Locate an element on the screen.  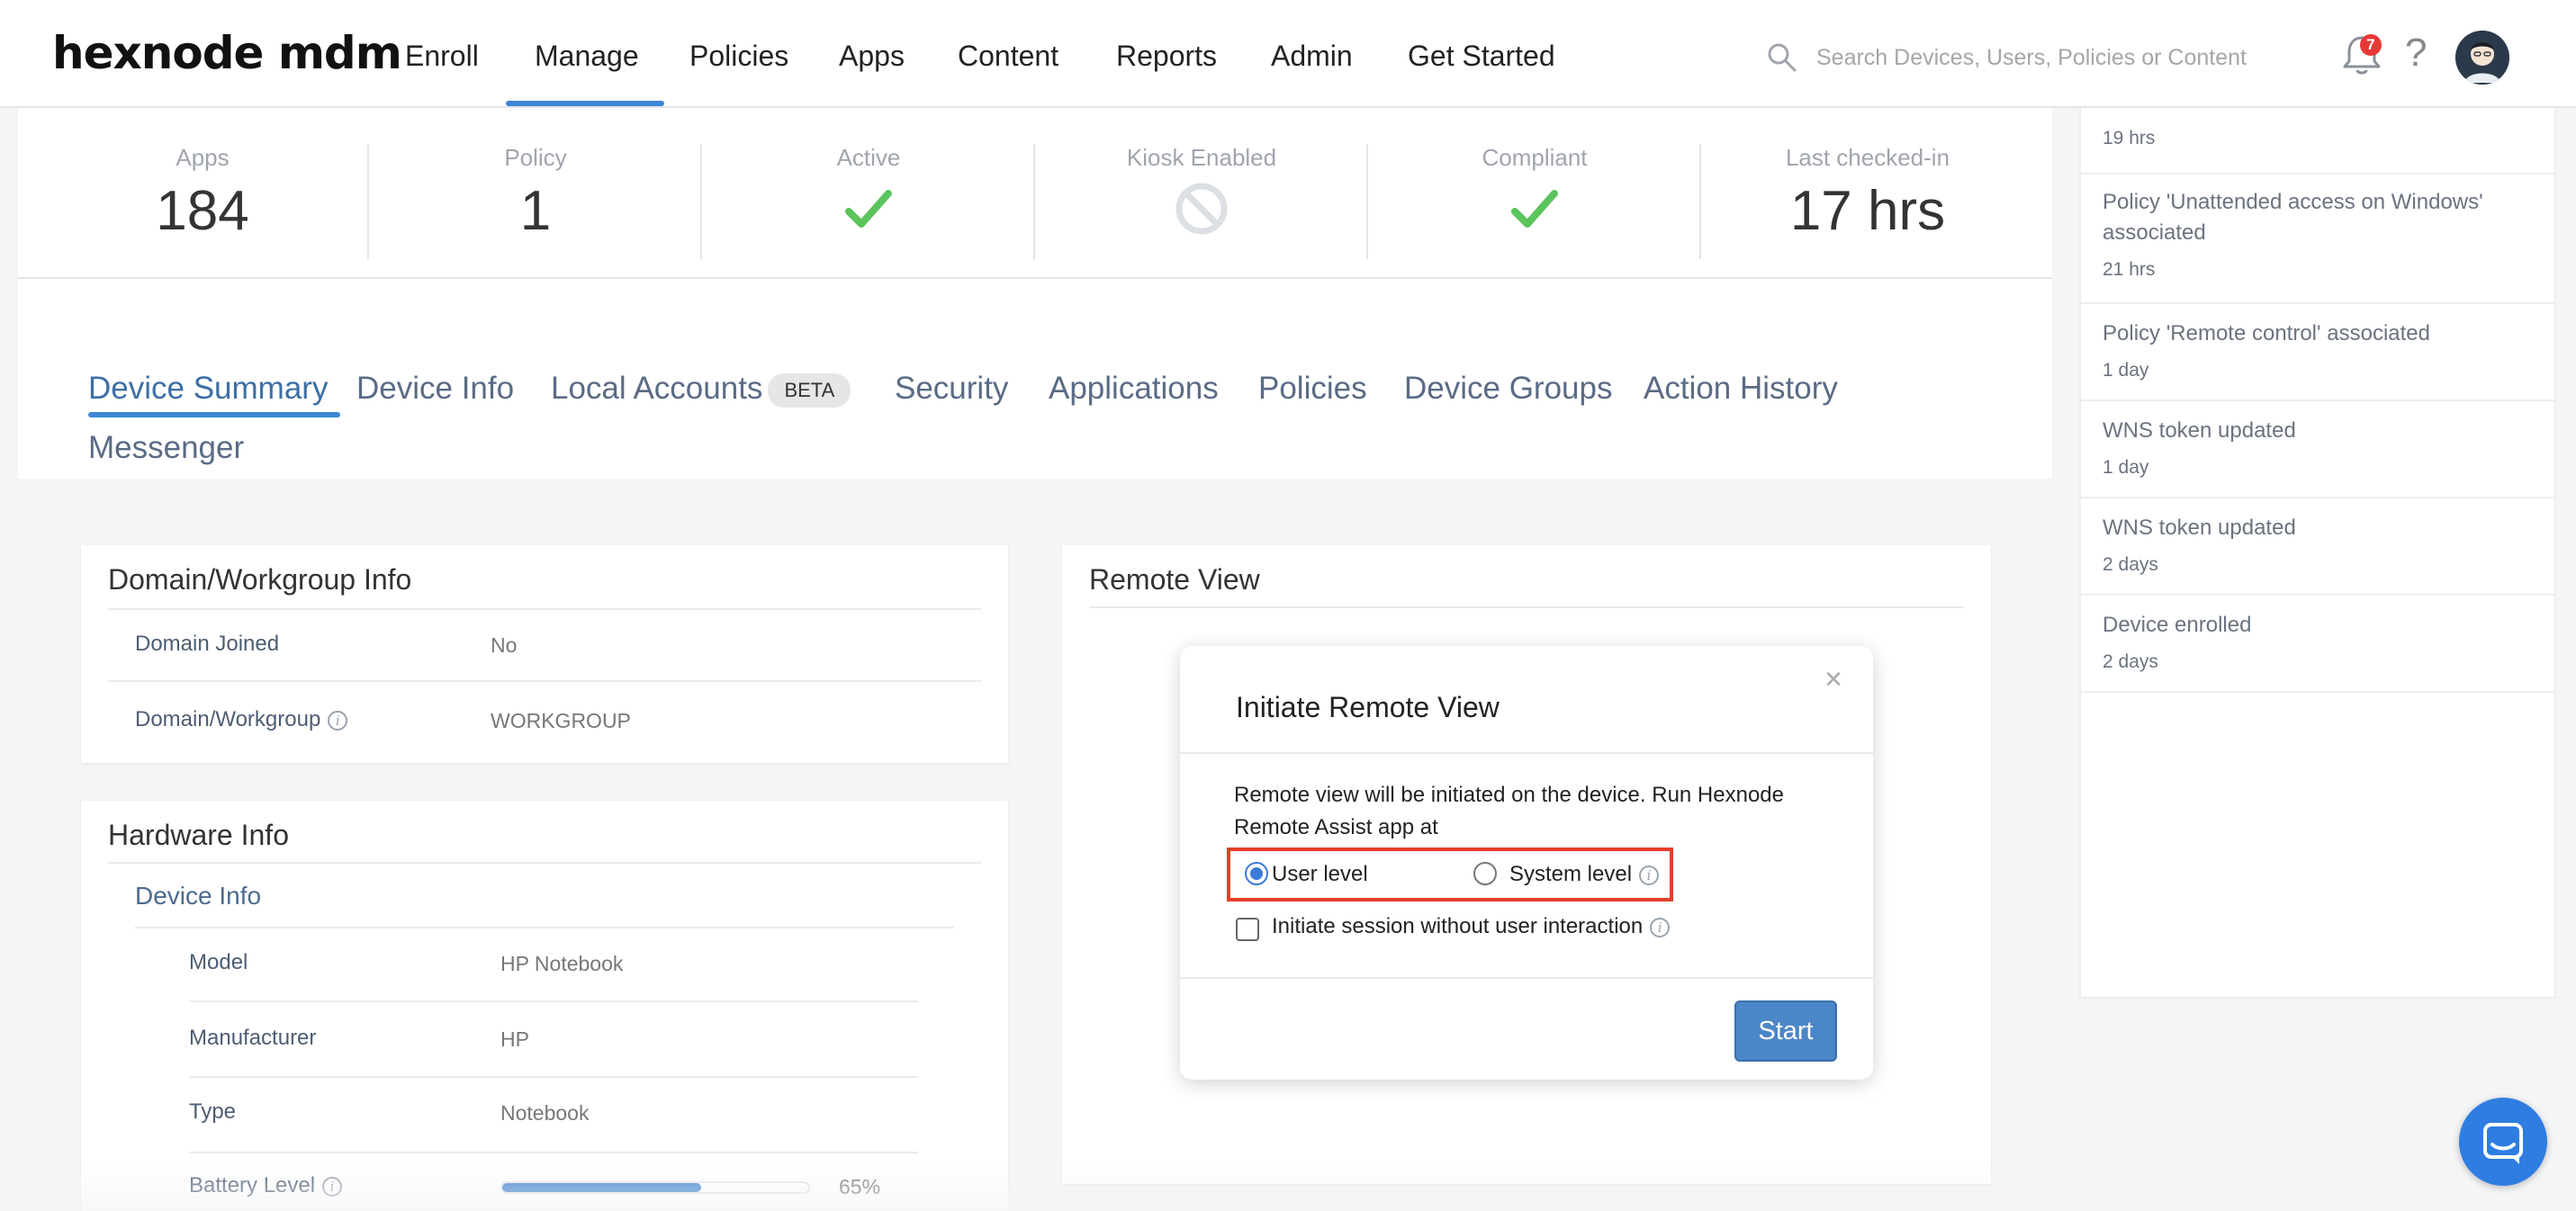
stat-label: Policy is located at coordinates (535, 157).